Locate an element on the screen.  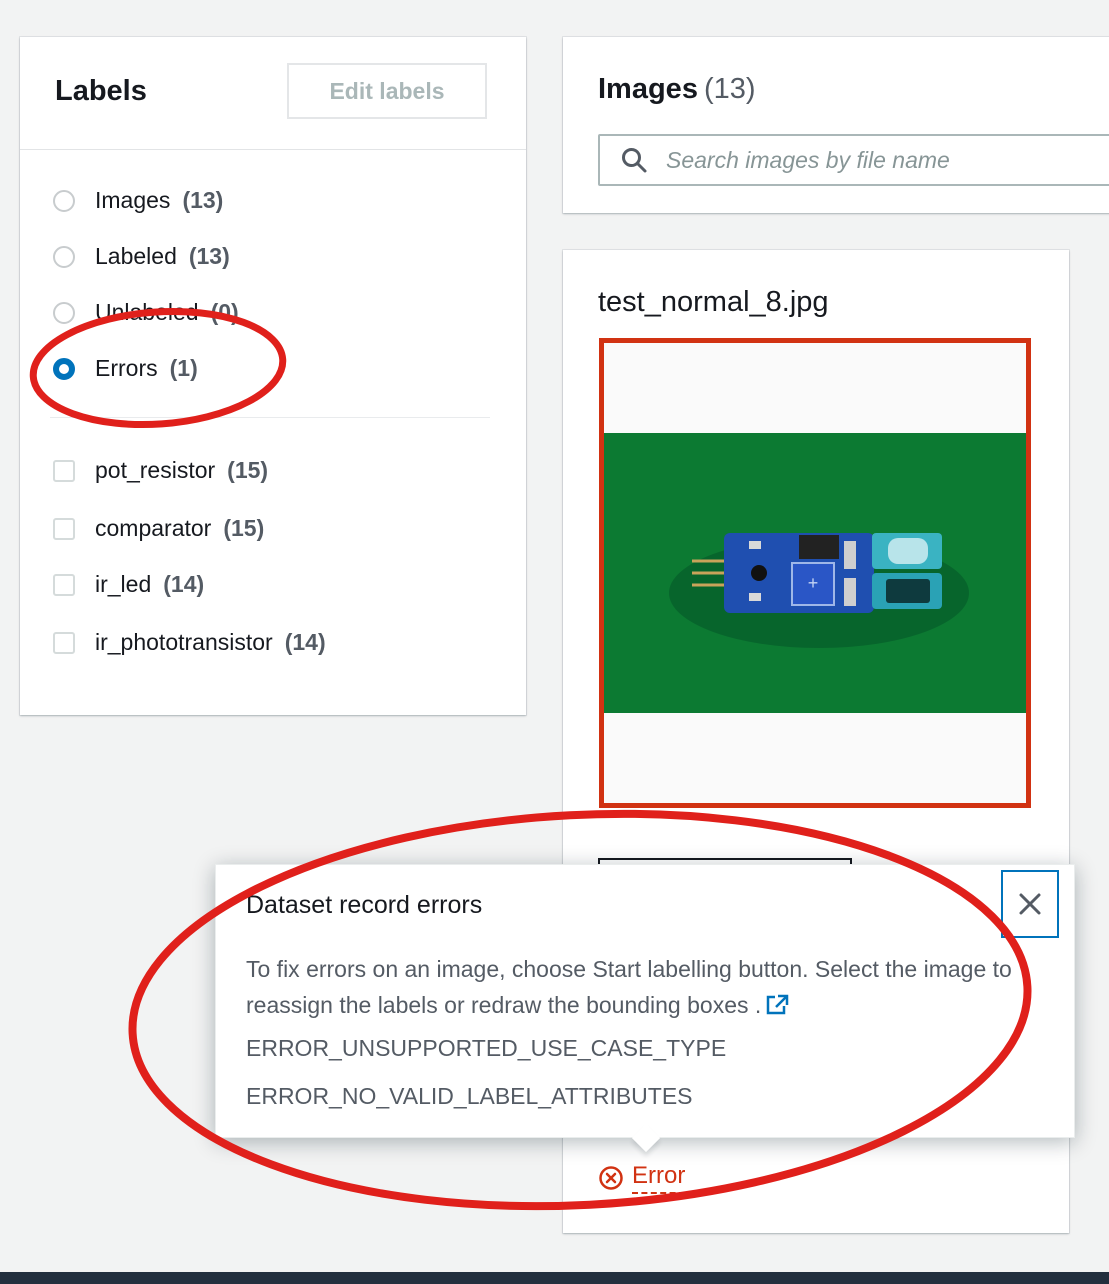
filter-unlabeled: Unlabeled (0) is located at coordinates (146, 312).